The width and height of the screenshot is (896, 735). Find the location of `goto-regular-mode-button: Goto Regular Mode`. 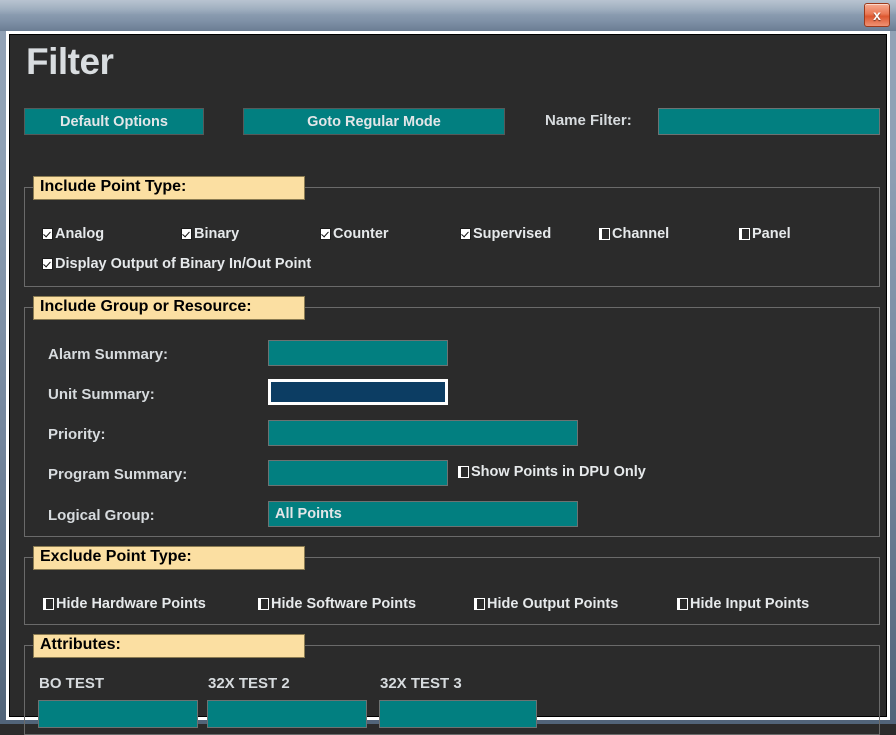

goto-regular-mode-button: Goto Regular Mode is located at coordinates (374, 121).